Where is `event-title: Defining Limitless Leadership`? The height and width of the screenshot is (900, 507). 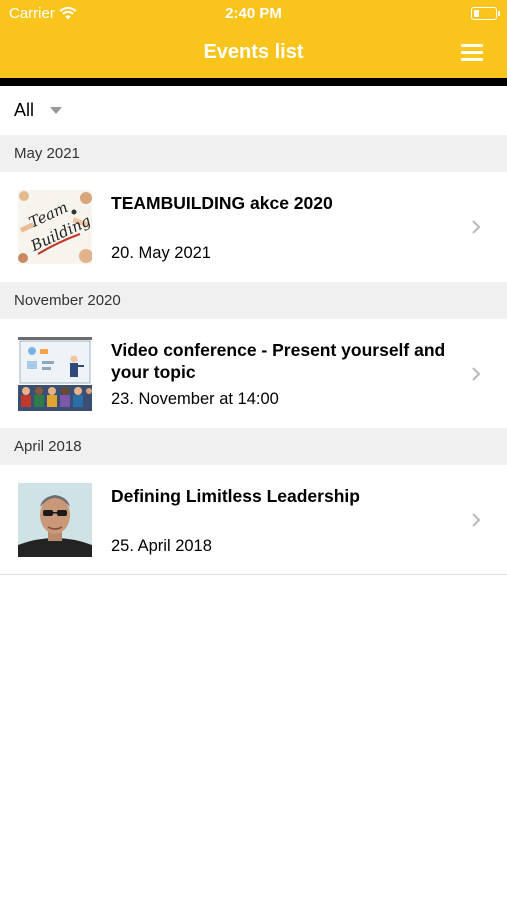 event-title: Defining Limitless Leadership is located at coordinates (235, 496).